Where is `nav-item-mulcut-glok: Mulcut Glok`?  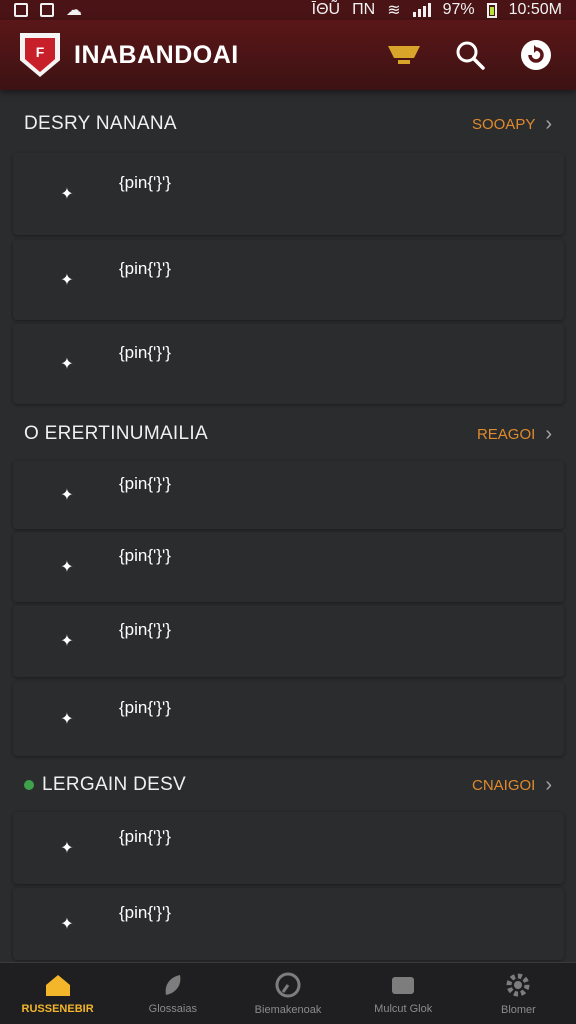 nav-item-mulcut-glok: Mulcut Glok is located at coordinates (403, 993).